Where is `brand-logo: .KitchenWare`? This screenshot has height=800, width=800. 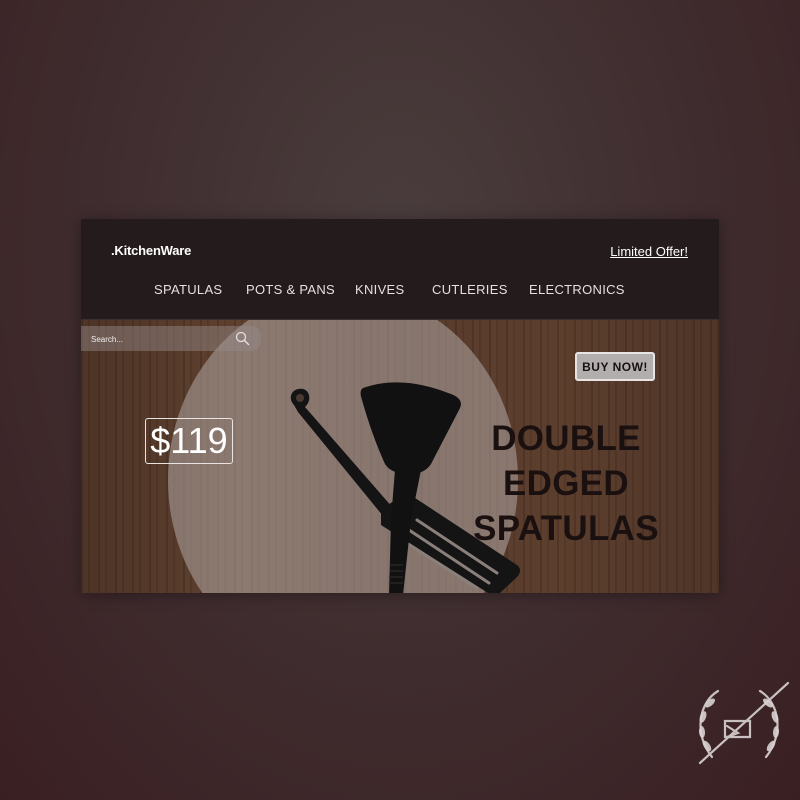 brand-logo: .KitchenWare is located at coordinates (151, 250).